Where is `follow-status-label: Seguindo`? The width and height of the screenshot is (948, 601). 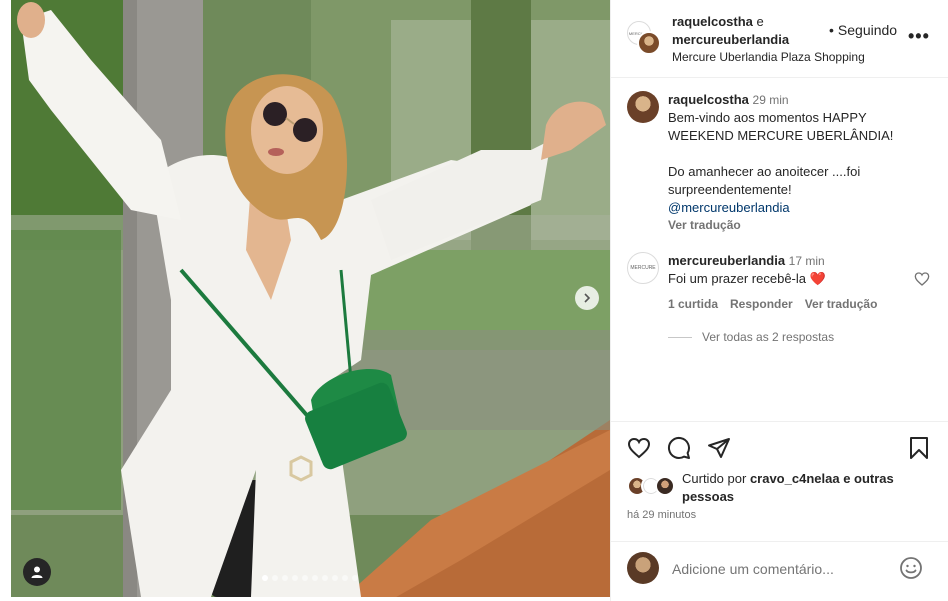 follow-status-label: Seguindo is located at coordinates (867, 30).